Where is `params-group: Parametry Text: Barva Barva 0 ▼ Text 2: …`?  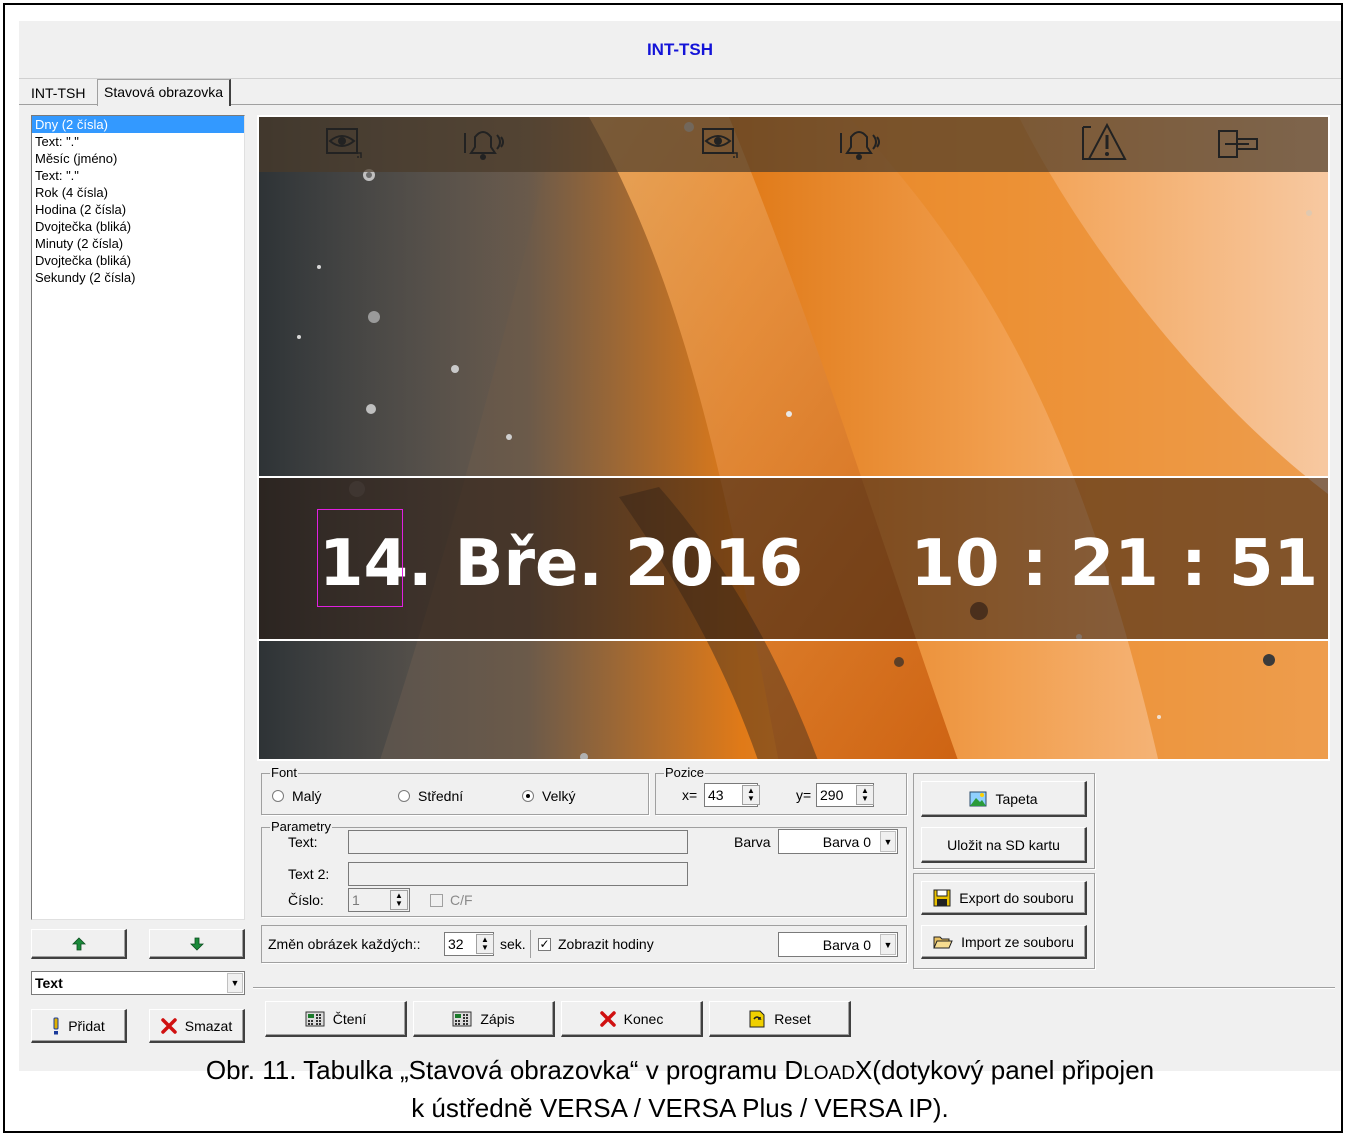 params-group: Parametry Text: Barva Barva 0 ▼ Text 2: … is located at coordinates (584, 868).